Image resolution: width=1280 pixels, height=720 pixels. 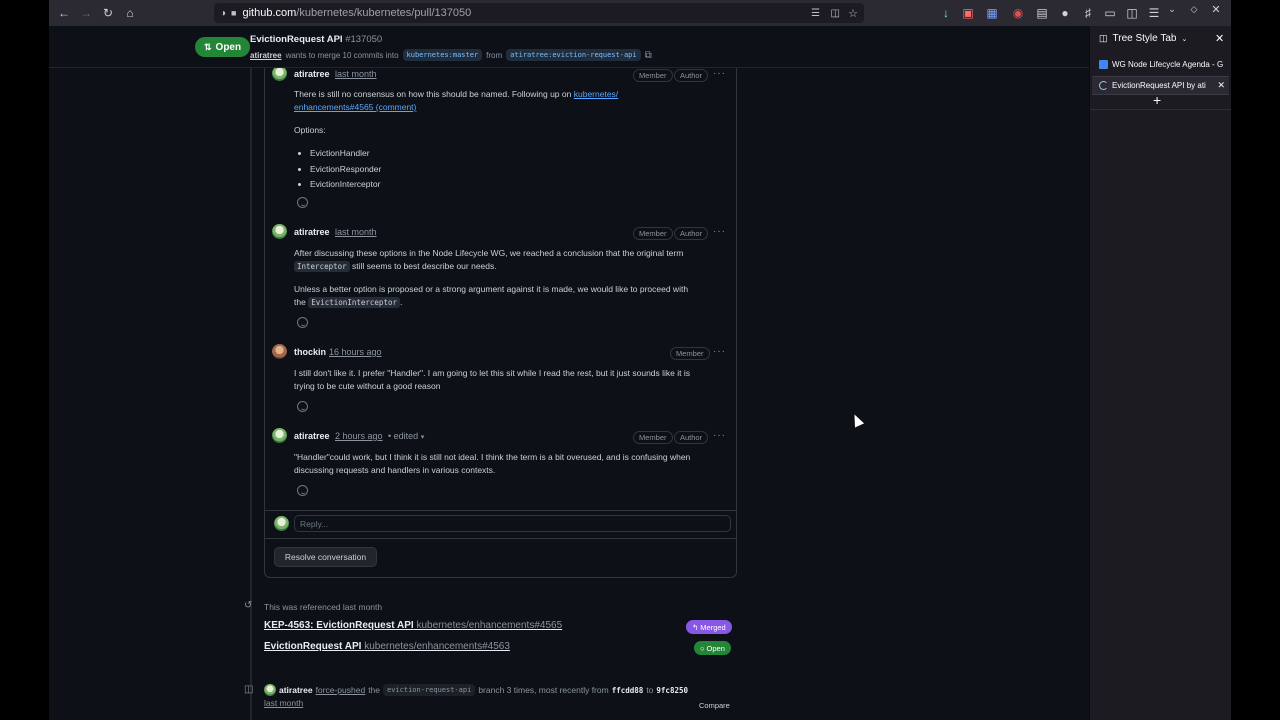 What do you see at coordinates (283, 703) in the screenshot?
I see `push-time: last month` at bounding box center [283, 703].